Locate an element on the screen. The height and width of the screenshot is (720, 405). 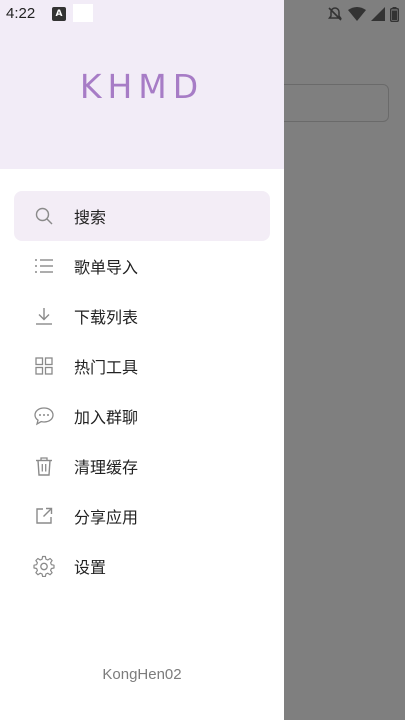
gear-icon is located at coordinates (44, 566).